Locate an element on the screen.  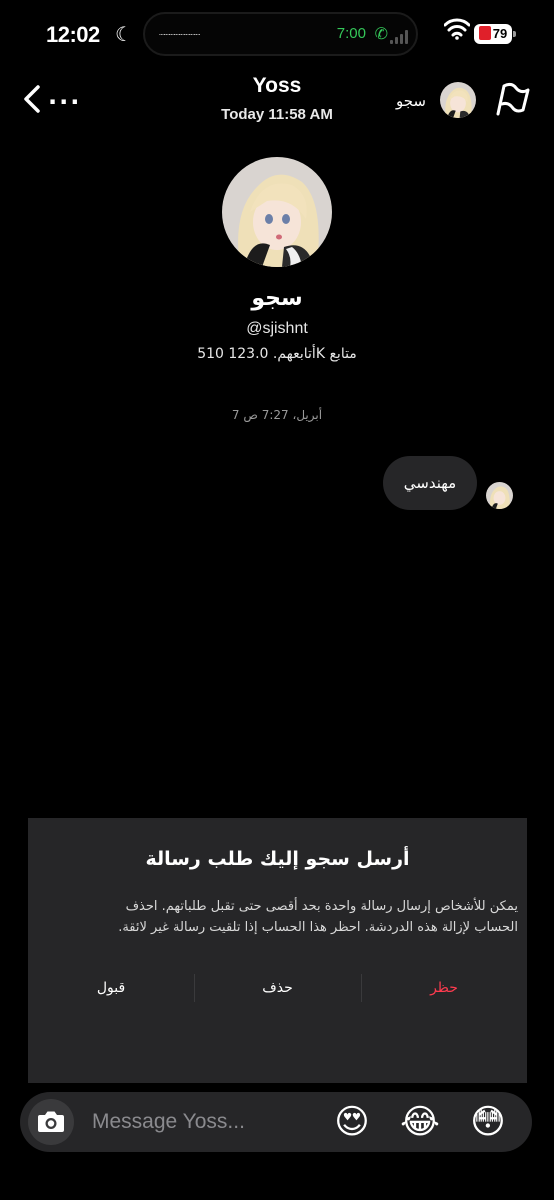
message-date-stamp: 7 أبريل، 7:27 ص is located at coordinates (277, 415).